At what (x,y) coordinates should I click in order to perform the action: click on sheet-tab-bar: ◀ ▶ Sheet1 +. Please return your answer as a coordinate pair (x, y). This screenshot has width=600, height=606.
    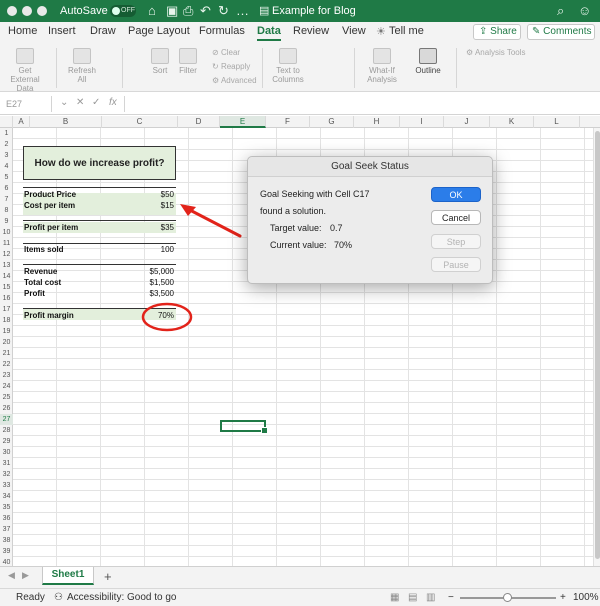
    Looking at the image, I should click on (300, 577).